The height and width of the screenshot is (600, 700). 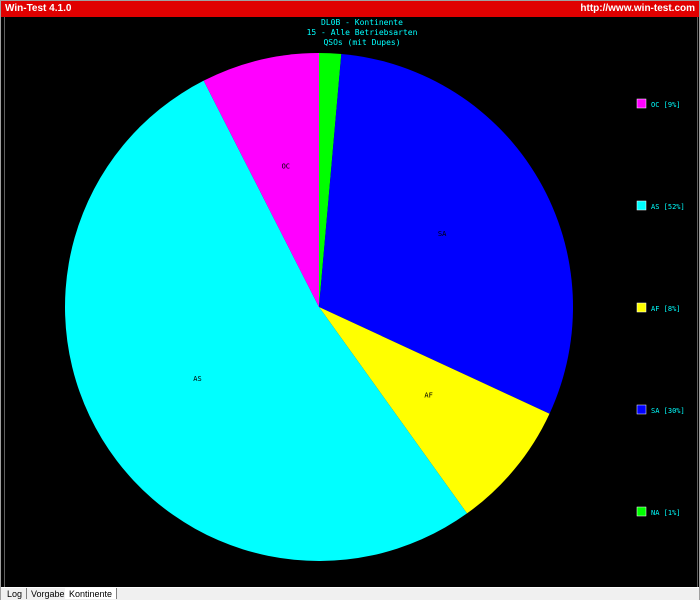 I want to click on legend-label-as: AS [52%], so click(x=668, y=207).